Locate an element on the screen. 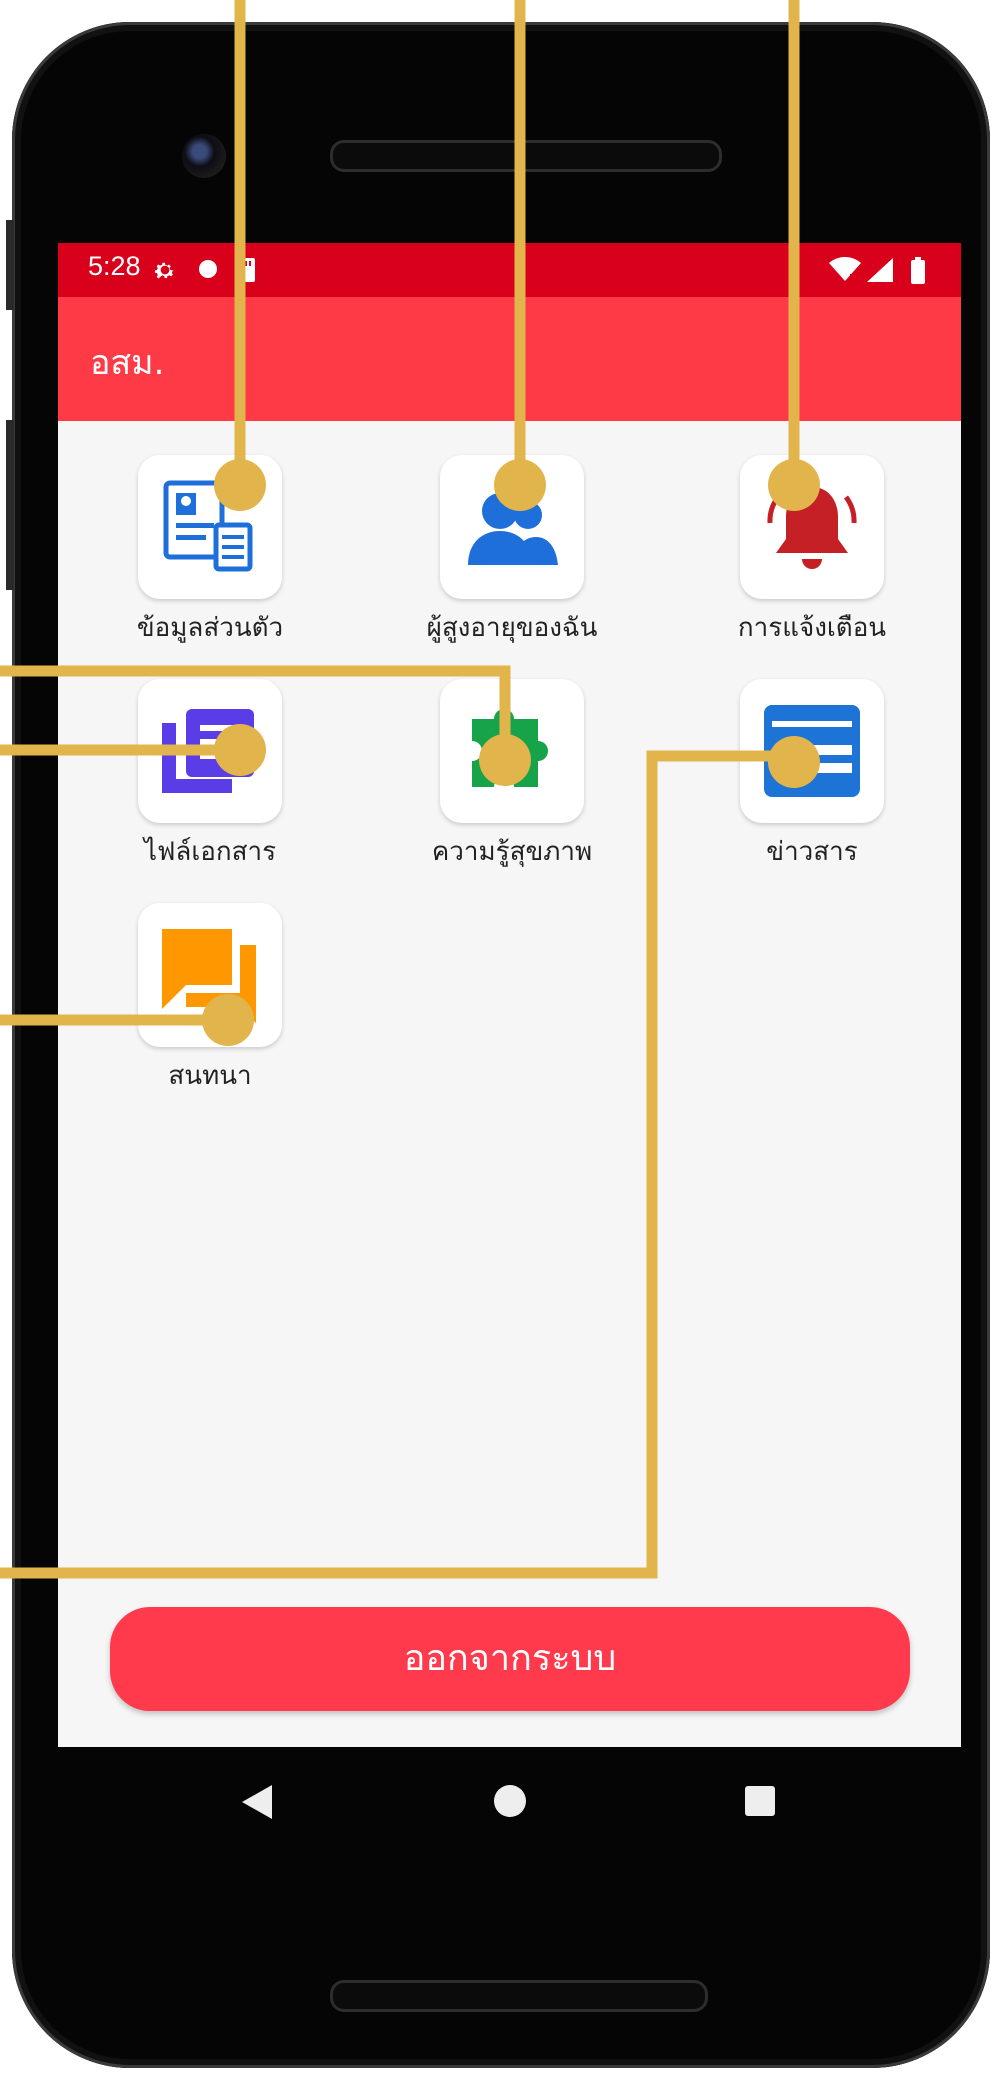  volume-button is located at coordinates (10, 505).